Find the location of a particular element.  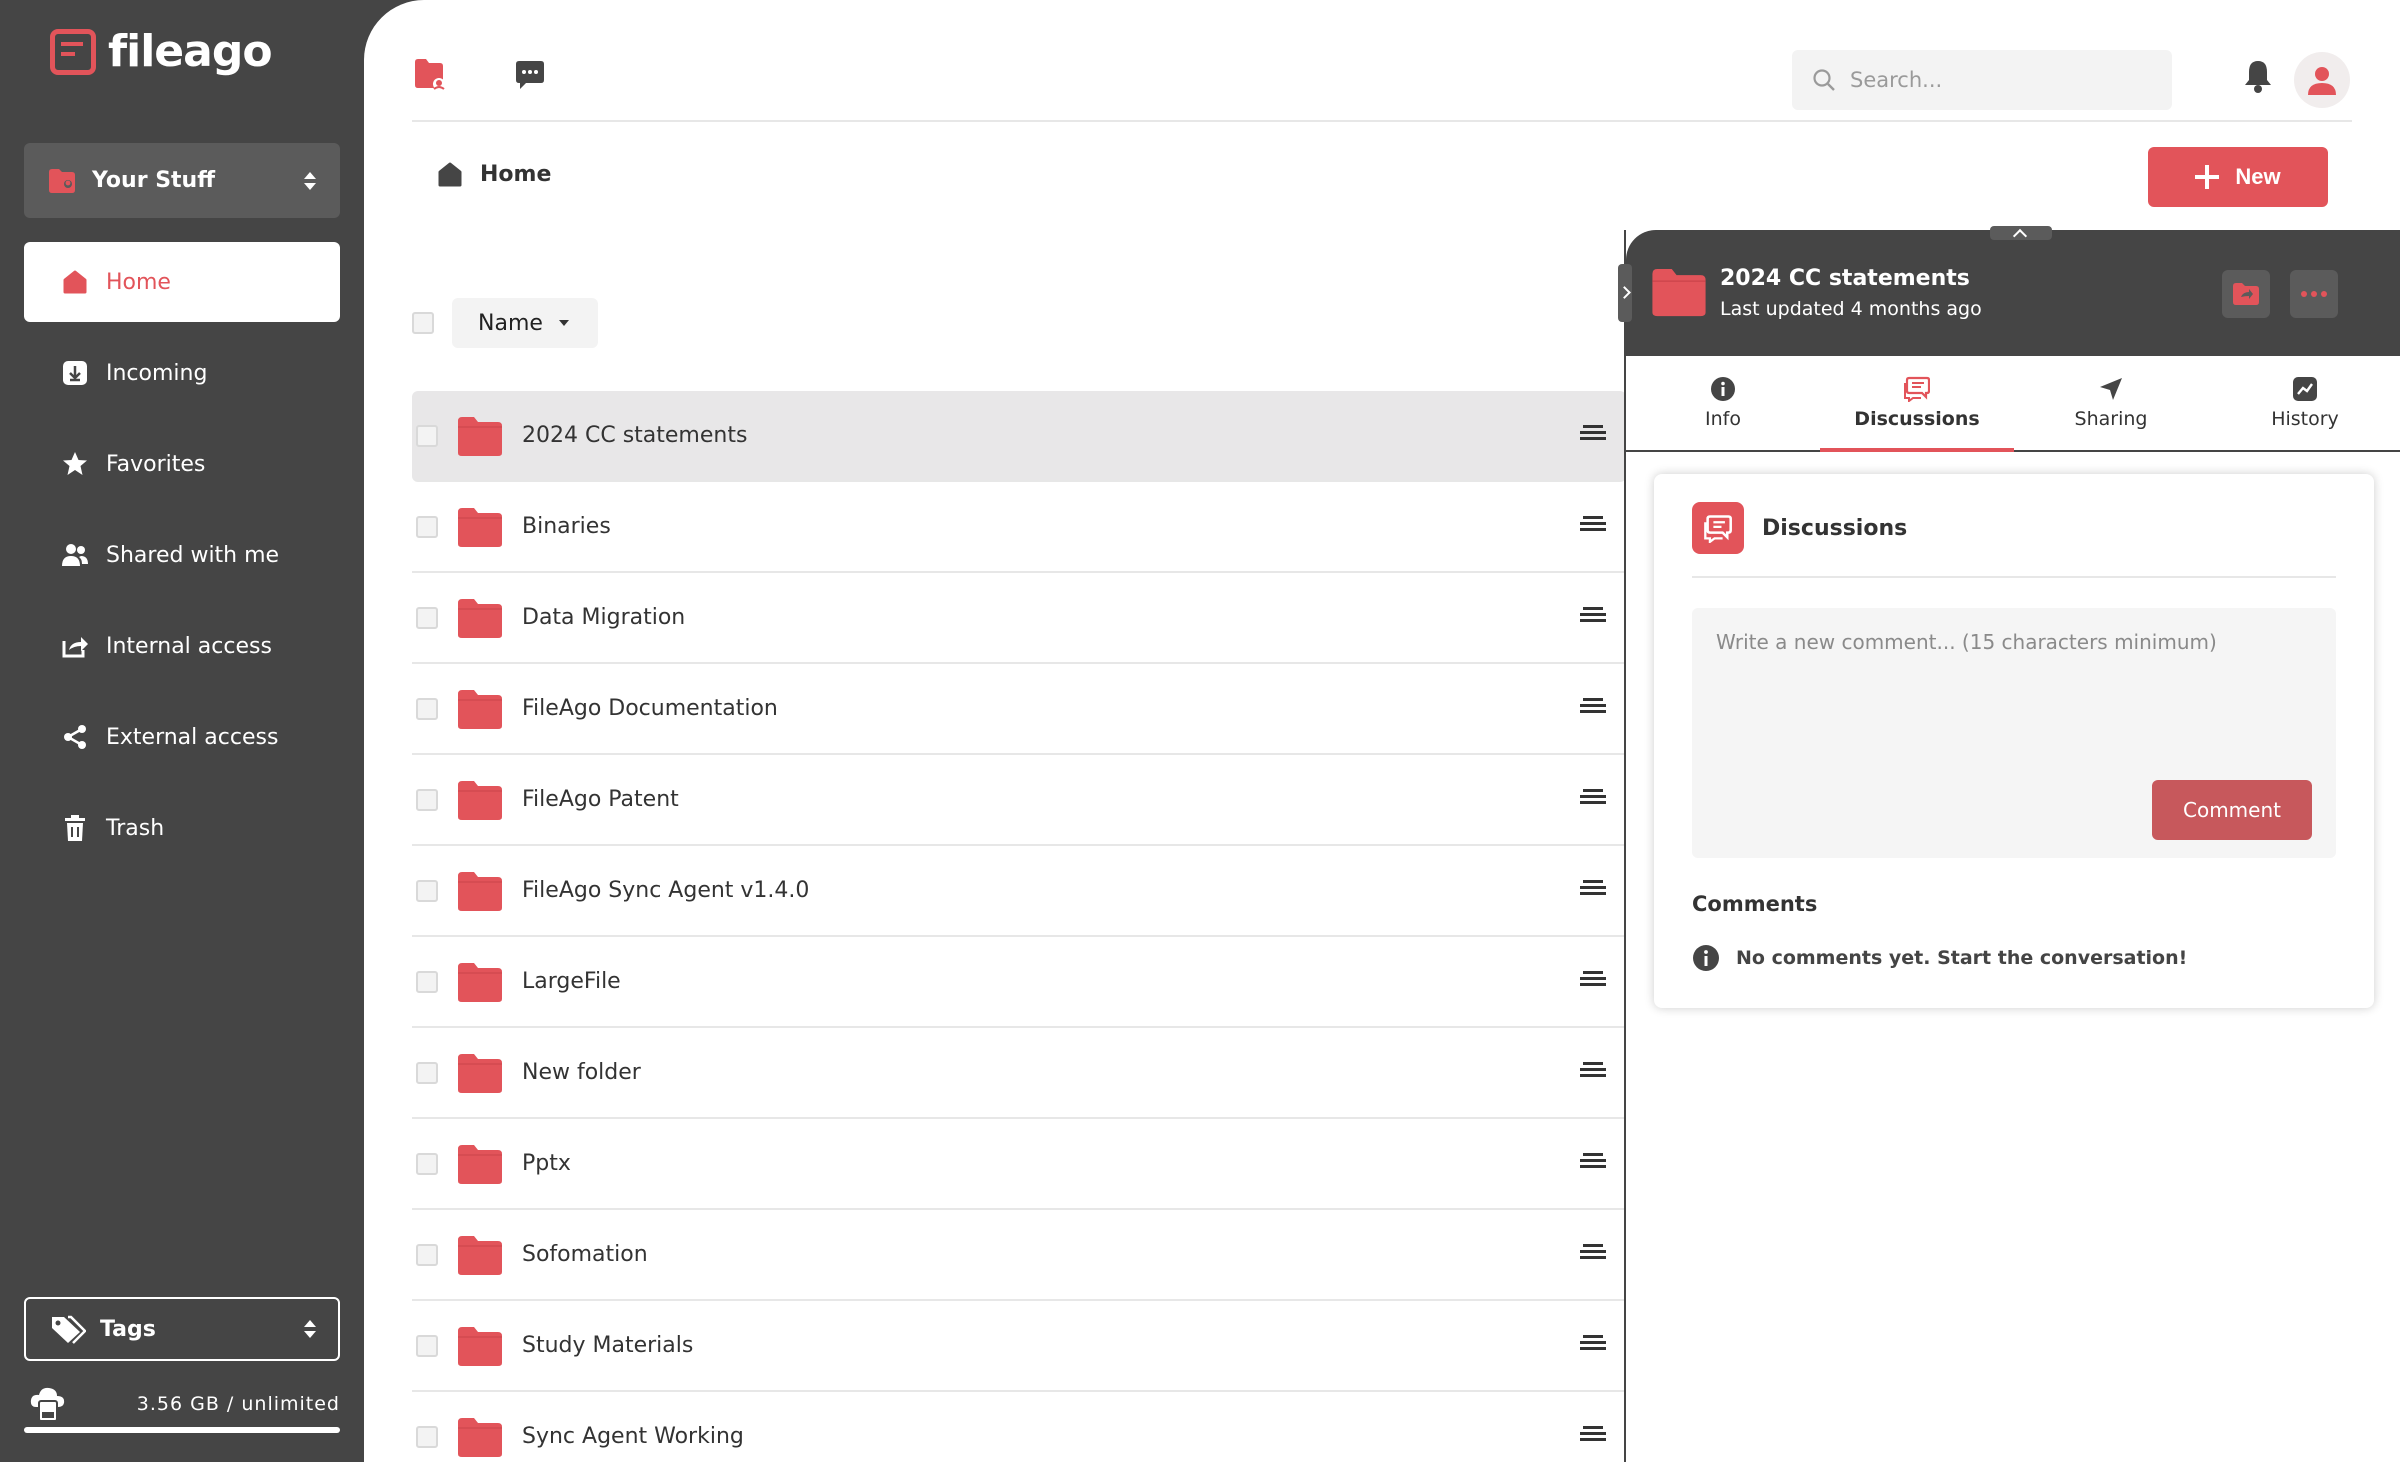

files-icon is located at coordinates (430, 74).